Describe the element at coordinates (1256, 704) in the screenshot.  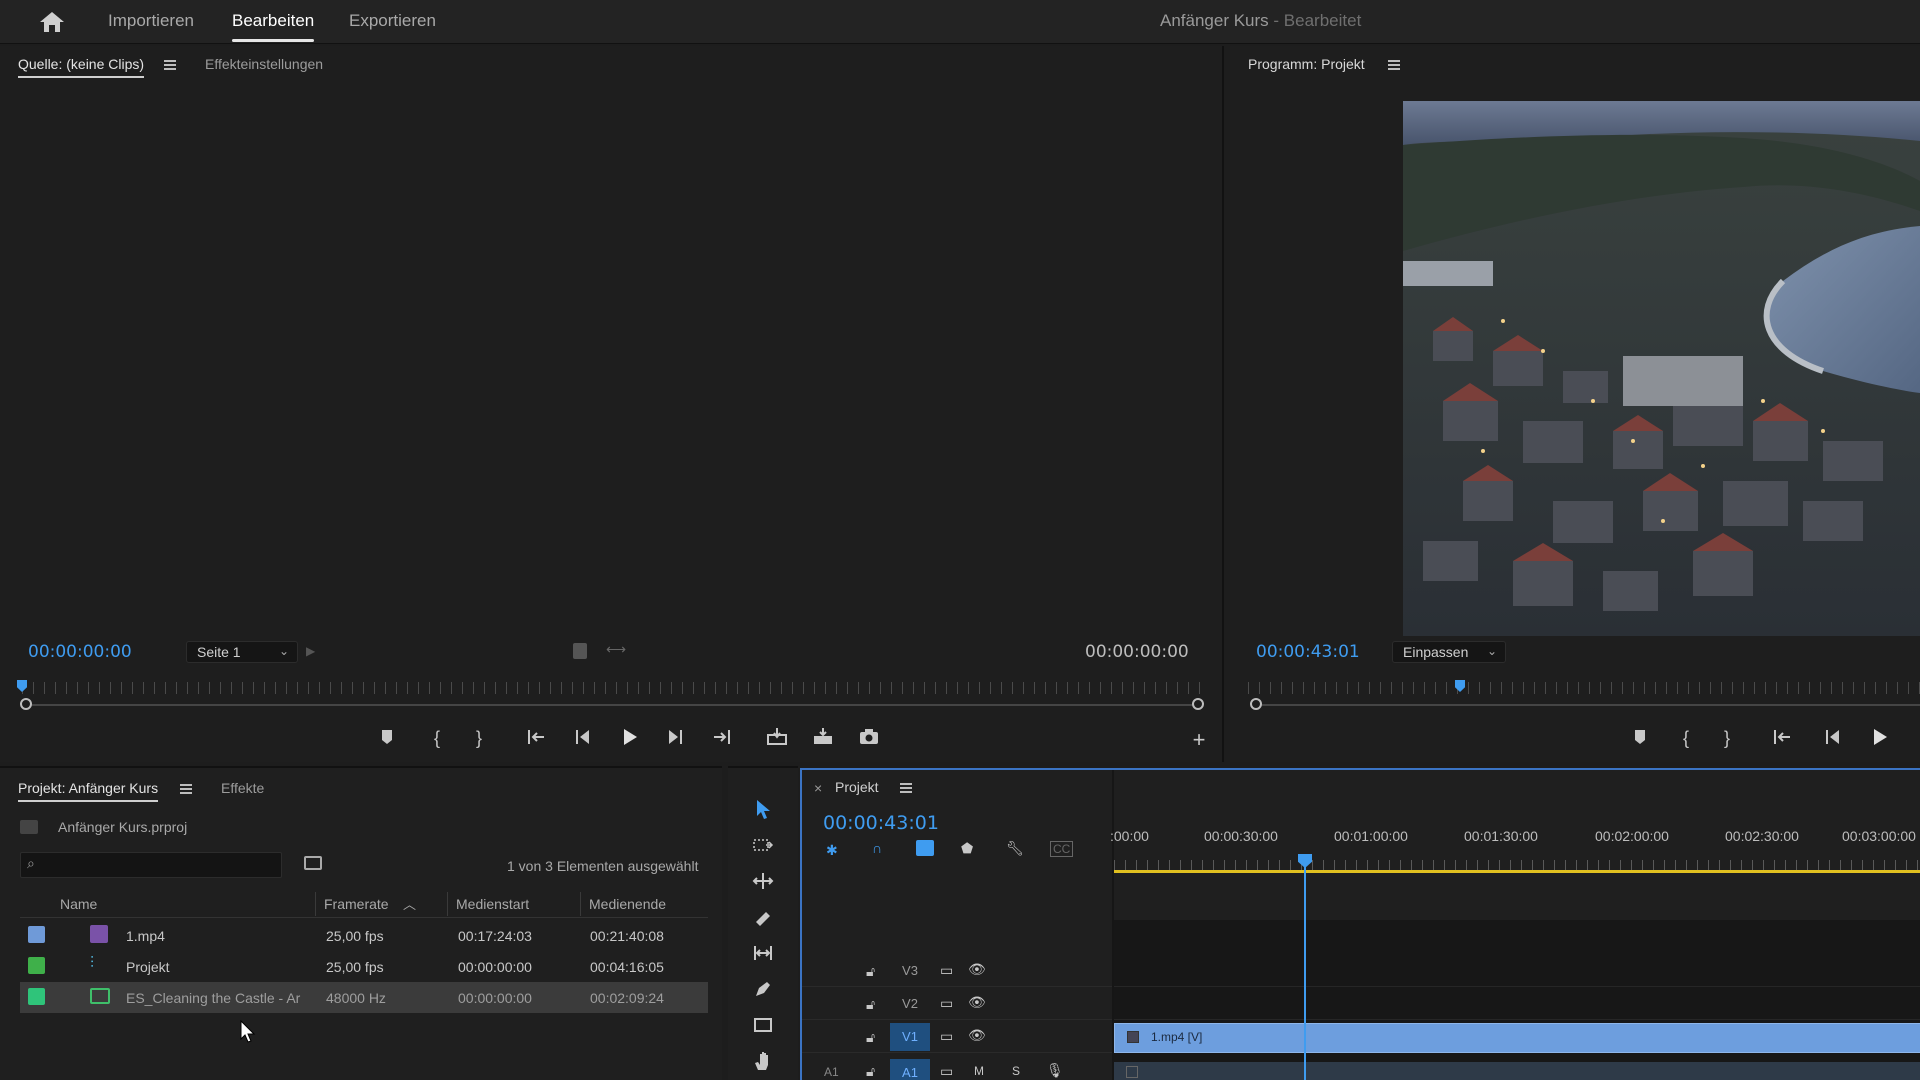
I see `program-zoom-handle-left` at that location.